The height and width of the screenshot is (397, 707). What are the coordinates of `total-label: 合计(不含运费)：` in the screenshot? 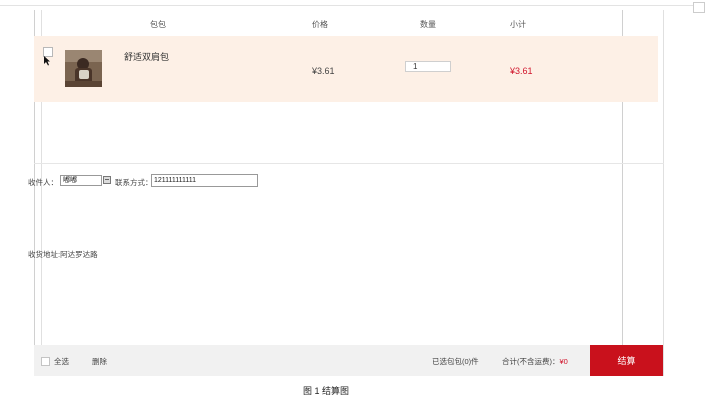 It's located at (531, 361).